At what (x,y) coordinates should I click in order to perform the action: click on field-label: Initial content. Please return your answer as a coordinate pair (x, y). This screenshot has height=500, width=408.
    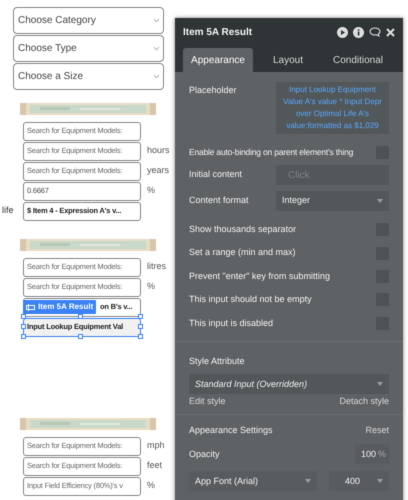
    Looking at the image, I should click on (215, 175).